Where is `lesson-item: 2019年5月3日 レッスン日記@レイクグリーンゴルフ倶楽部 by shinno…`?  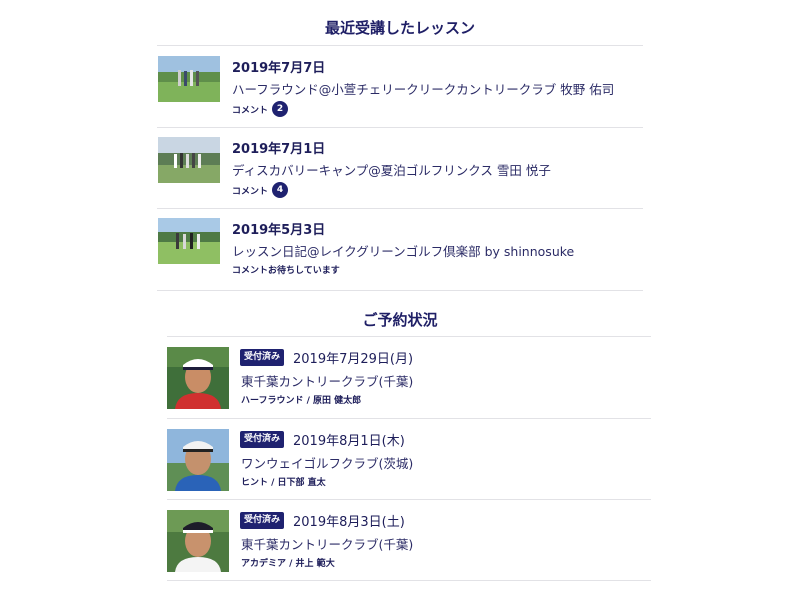 lesson-item: 2019年5月3日 レッスン日記@レイクグリーンゴルフ倶楽部 by shinno… is located at coordinates (400, 253).